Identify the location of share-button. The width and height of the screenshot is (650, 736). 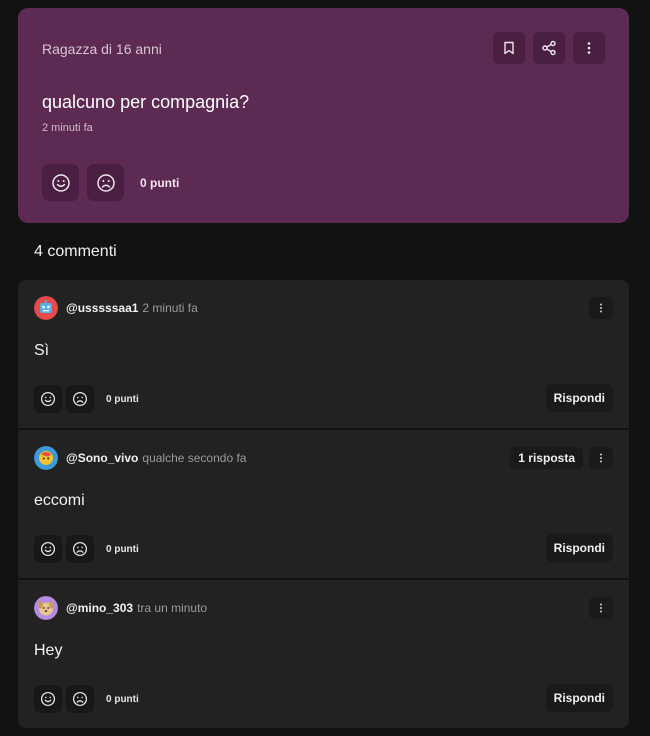
(549, 48).